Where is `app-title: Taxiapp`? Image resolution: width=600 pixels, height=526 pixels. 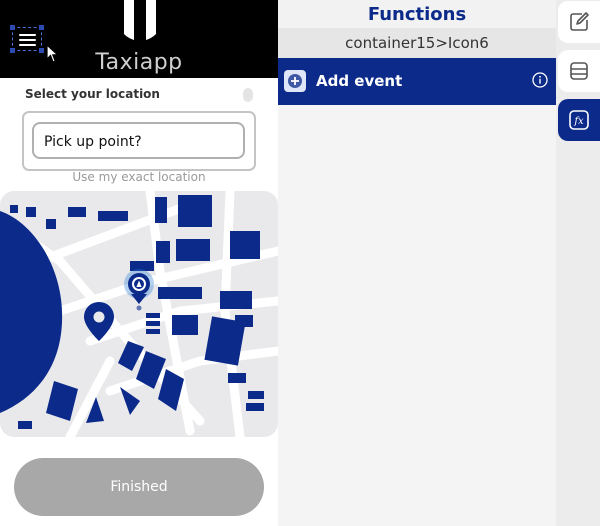 app-title: Taxiapp is located at coordinates (139, 62).